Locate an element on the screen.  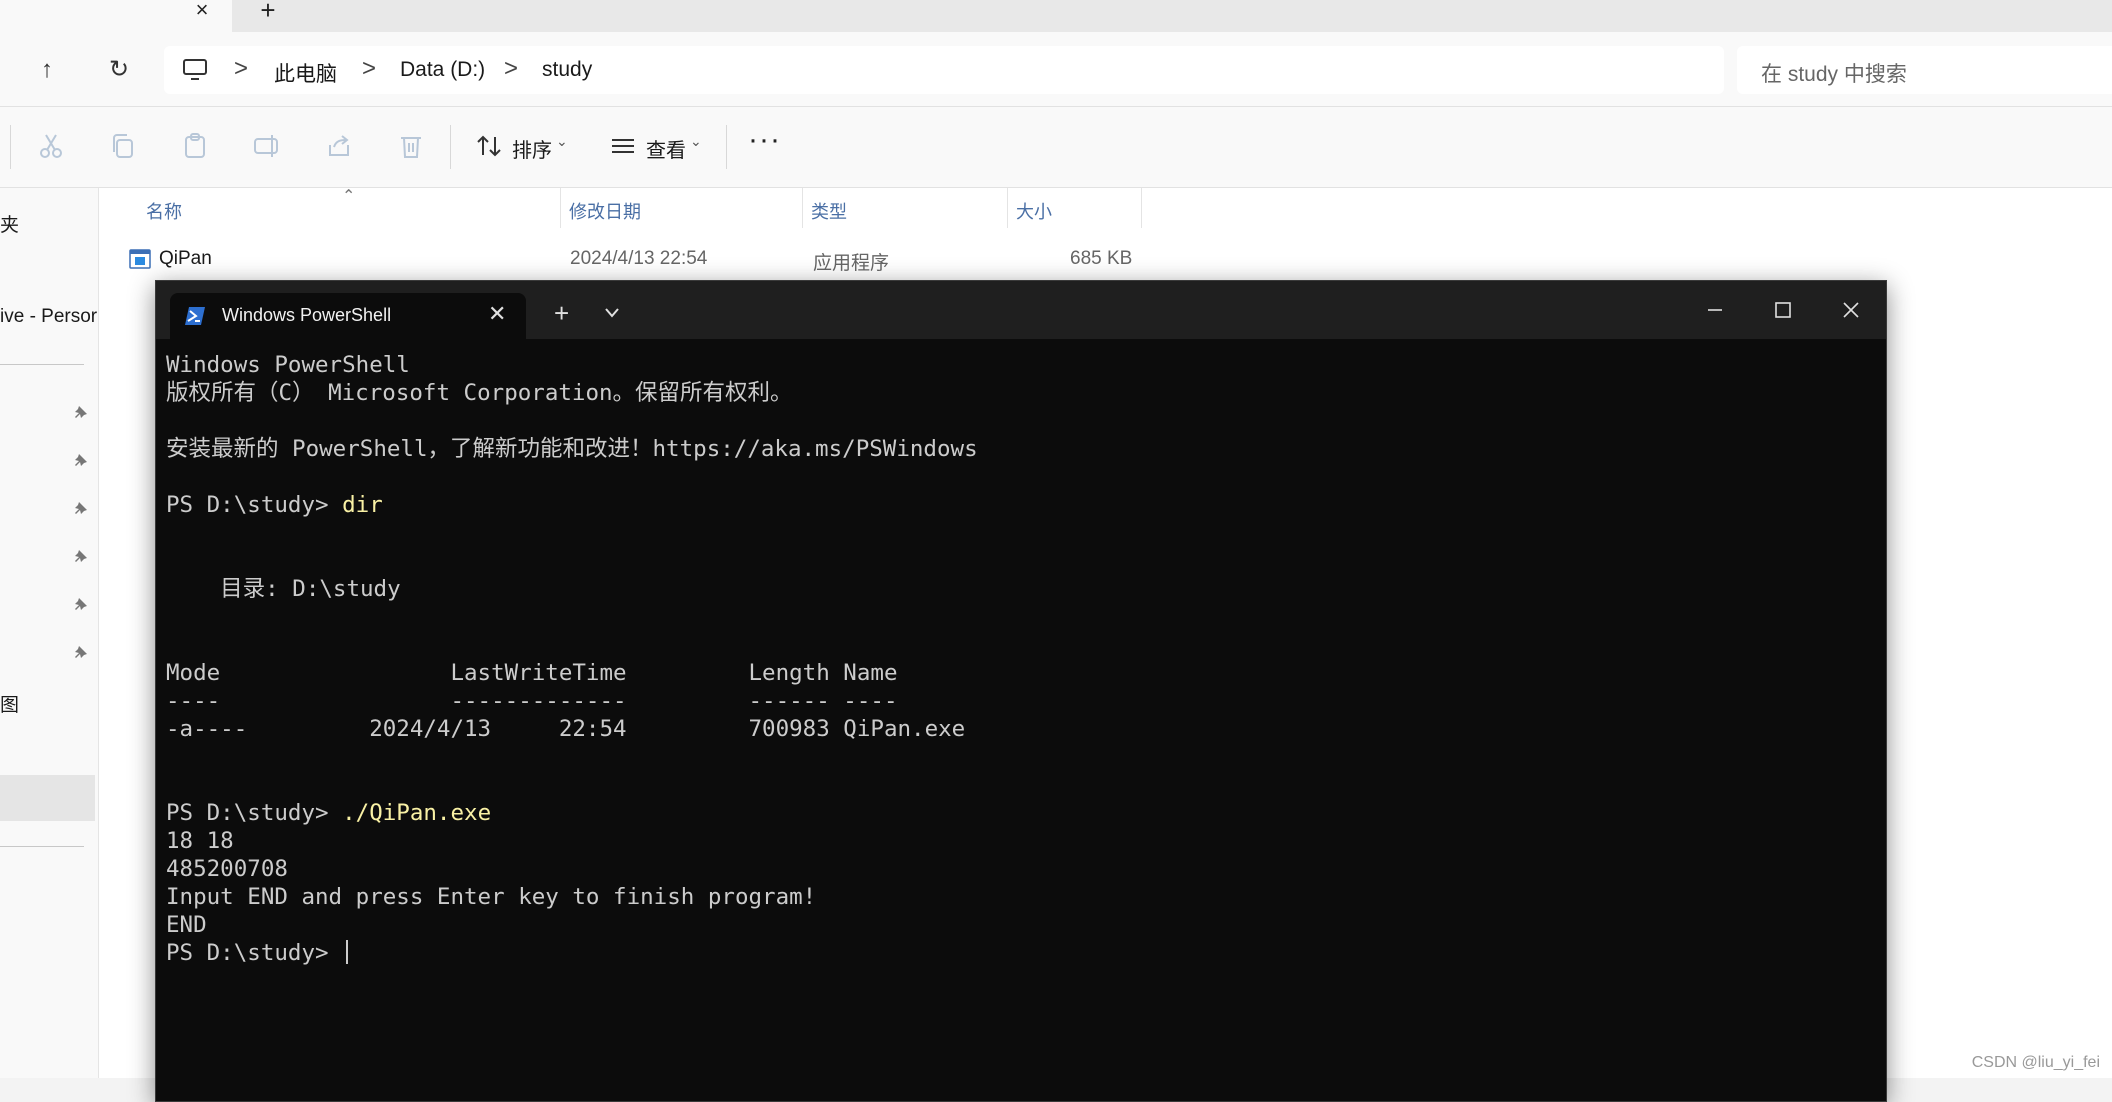
close-window-icon is located at coordinates (1851, 310).